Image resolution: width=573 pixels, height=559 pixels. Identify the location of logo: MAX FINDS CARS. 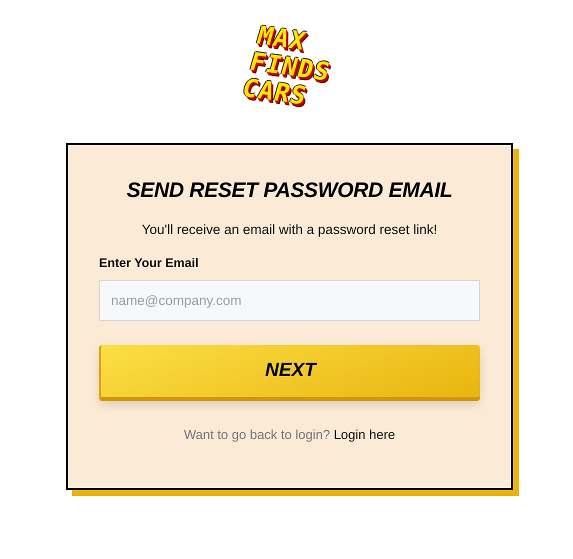
(287, 67).